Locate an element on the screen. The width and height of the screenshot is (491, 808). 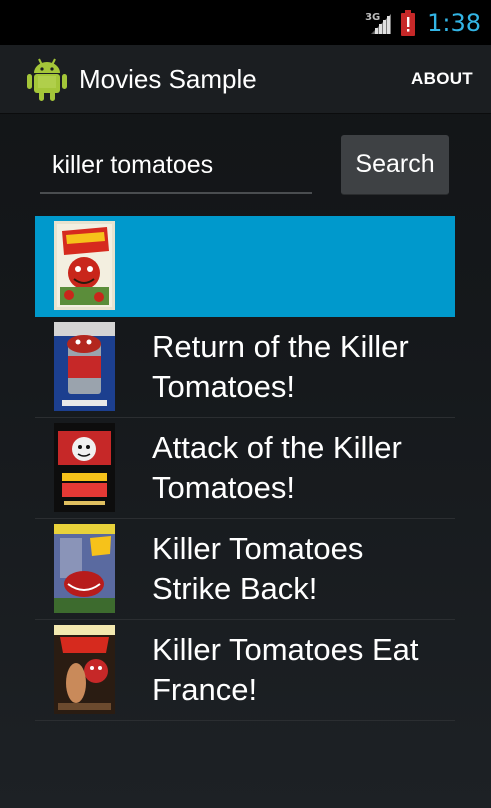
movie-title: Return of the Killer Tomatoes! is located at coordinates (280, 366).